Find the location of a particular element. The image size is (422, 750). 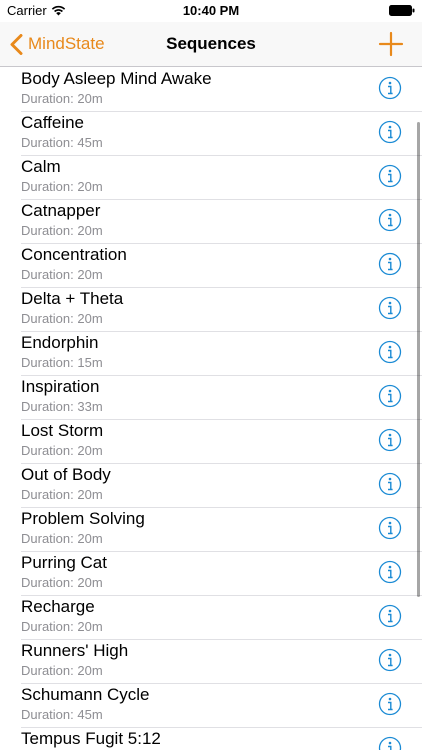

sequence-name: Body Asleep Mind Awake is located at coordinates (116, 78).